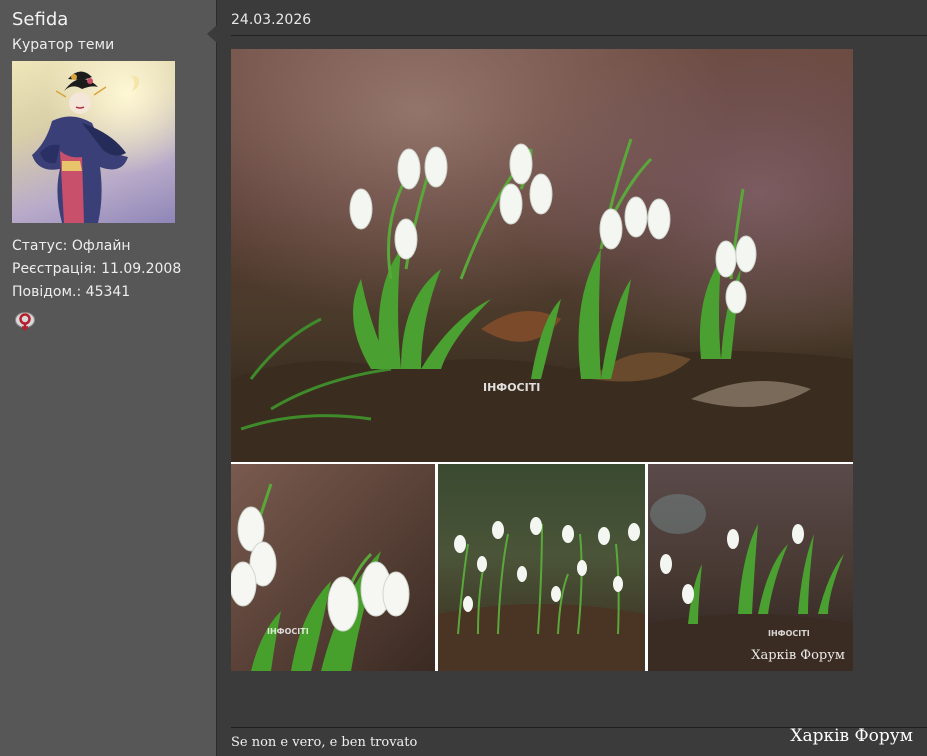 The width and height of the screenshot is (927, 756). What do you see at coordinates (40, 19) in the screenshot?
I see `username-link: Sefida` at bounding box center [40, 19].